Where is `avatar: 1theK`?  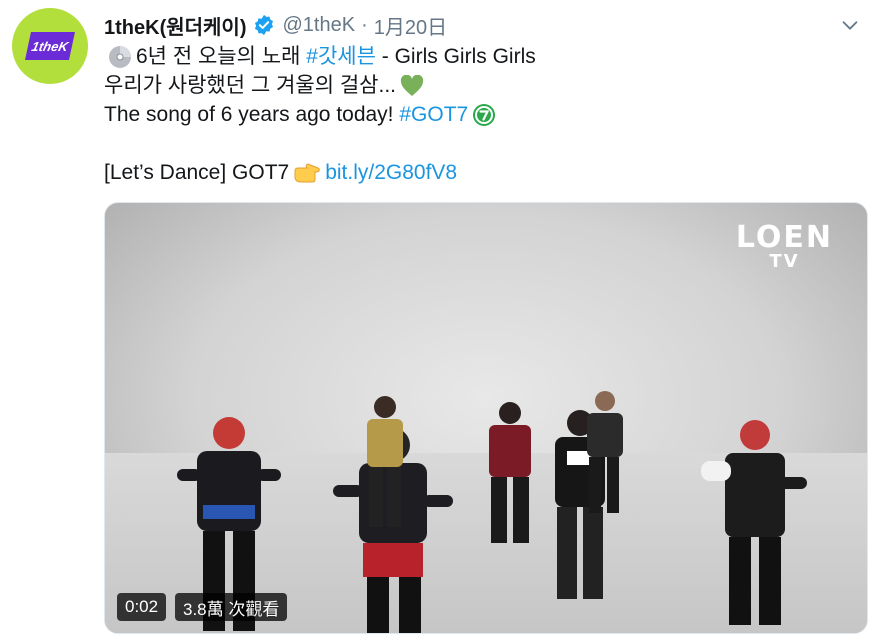
avatar: 1theK is located at coordinates (50, 46).